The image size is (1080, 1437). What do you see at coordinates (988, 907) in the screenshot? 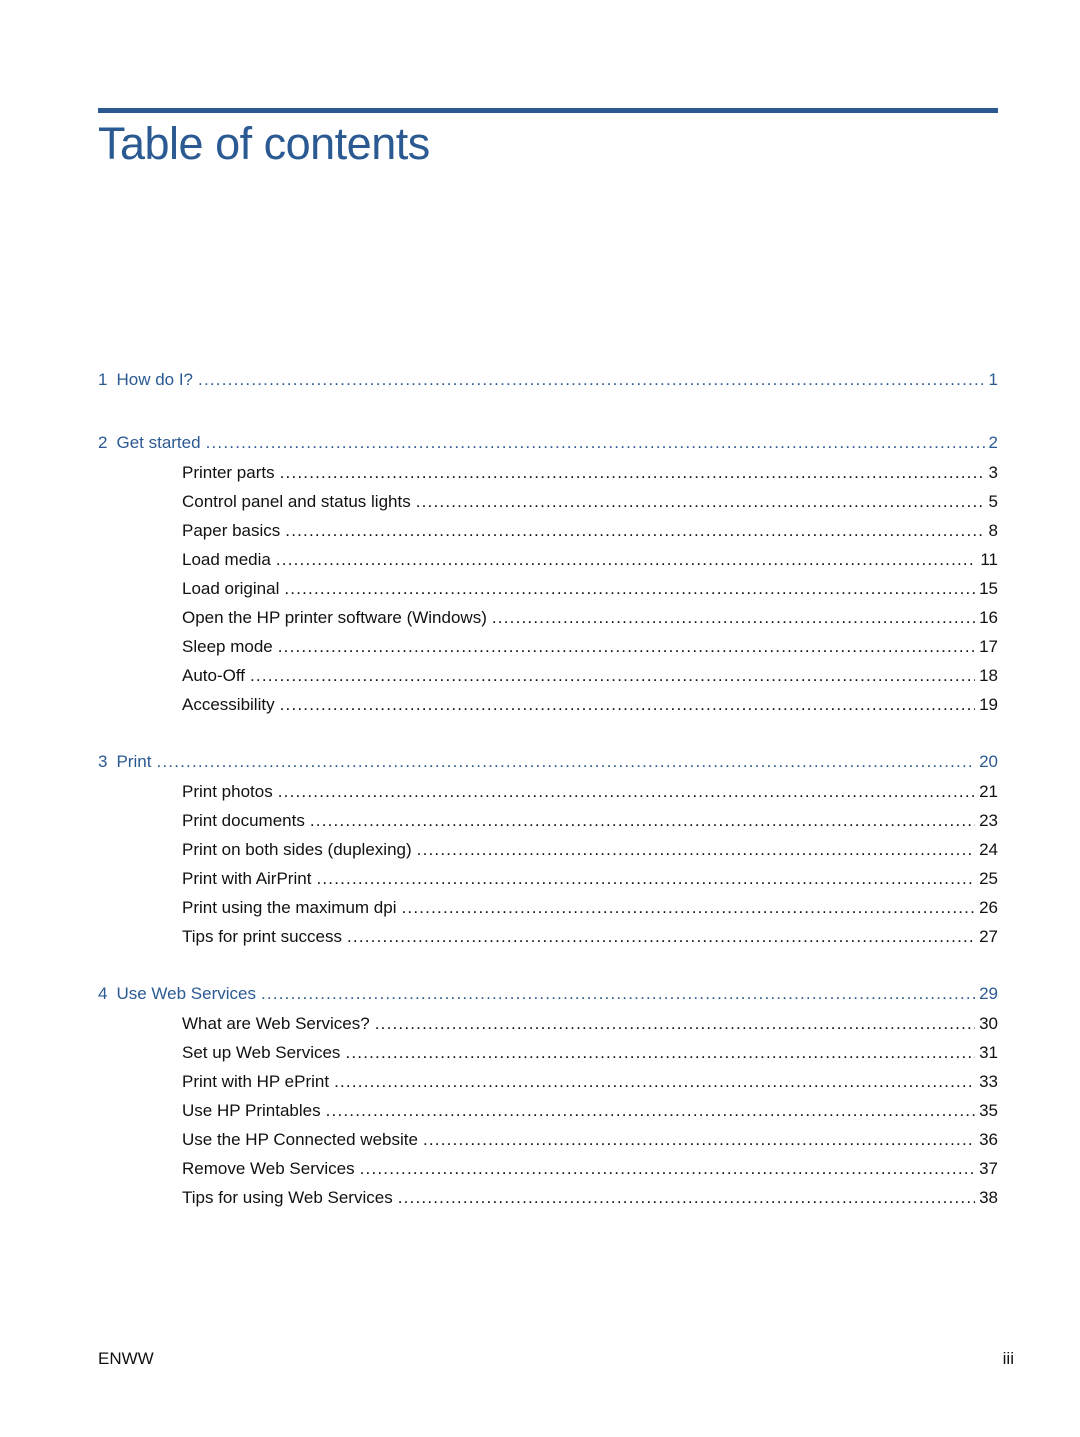
I see `section-page: 26` at bounding box center [988, 907].